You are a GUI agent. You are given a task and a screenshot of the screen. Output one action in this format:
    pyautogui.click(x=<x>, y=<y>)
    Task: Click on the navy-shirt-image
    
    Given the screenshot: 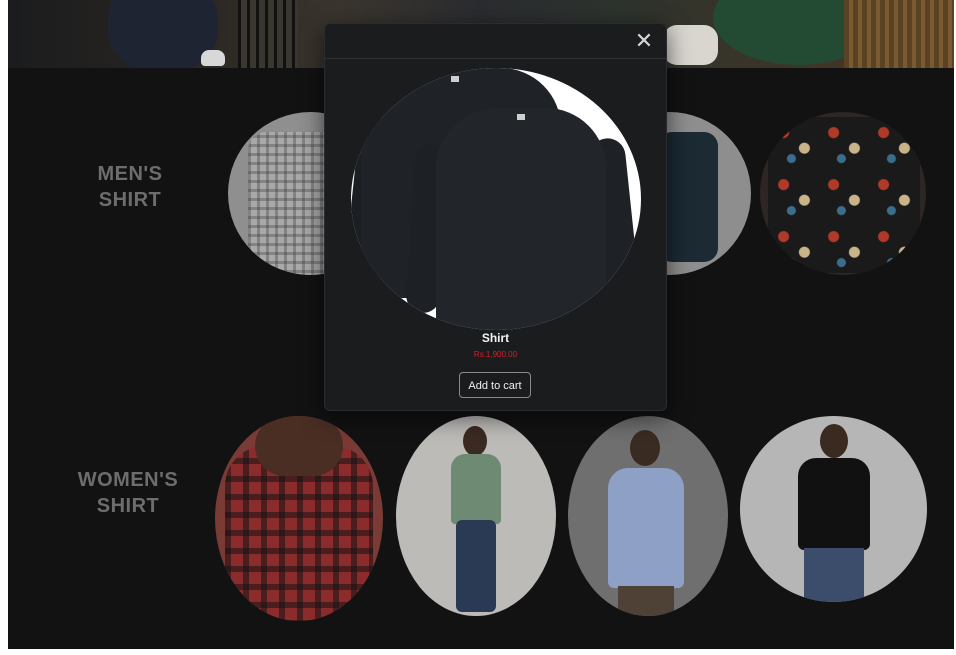 What is the action you would take?
    pyautogui.click(x=688, y=197)
    